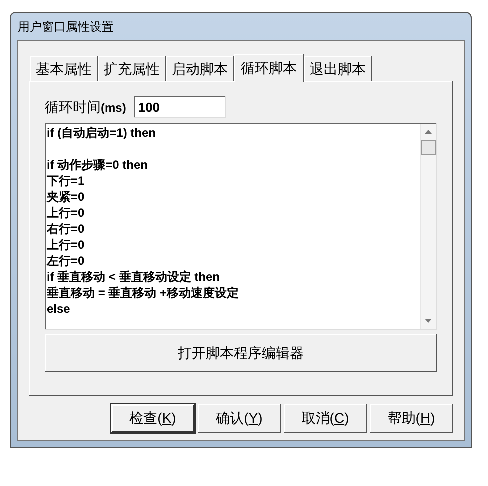 The image size is (488, 486). I want to click on code-line: if 动作步骤=0 then, so click(98, 165).